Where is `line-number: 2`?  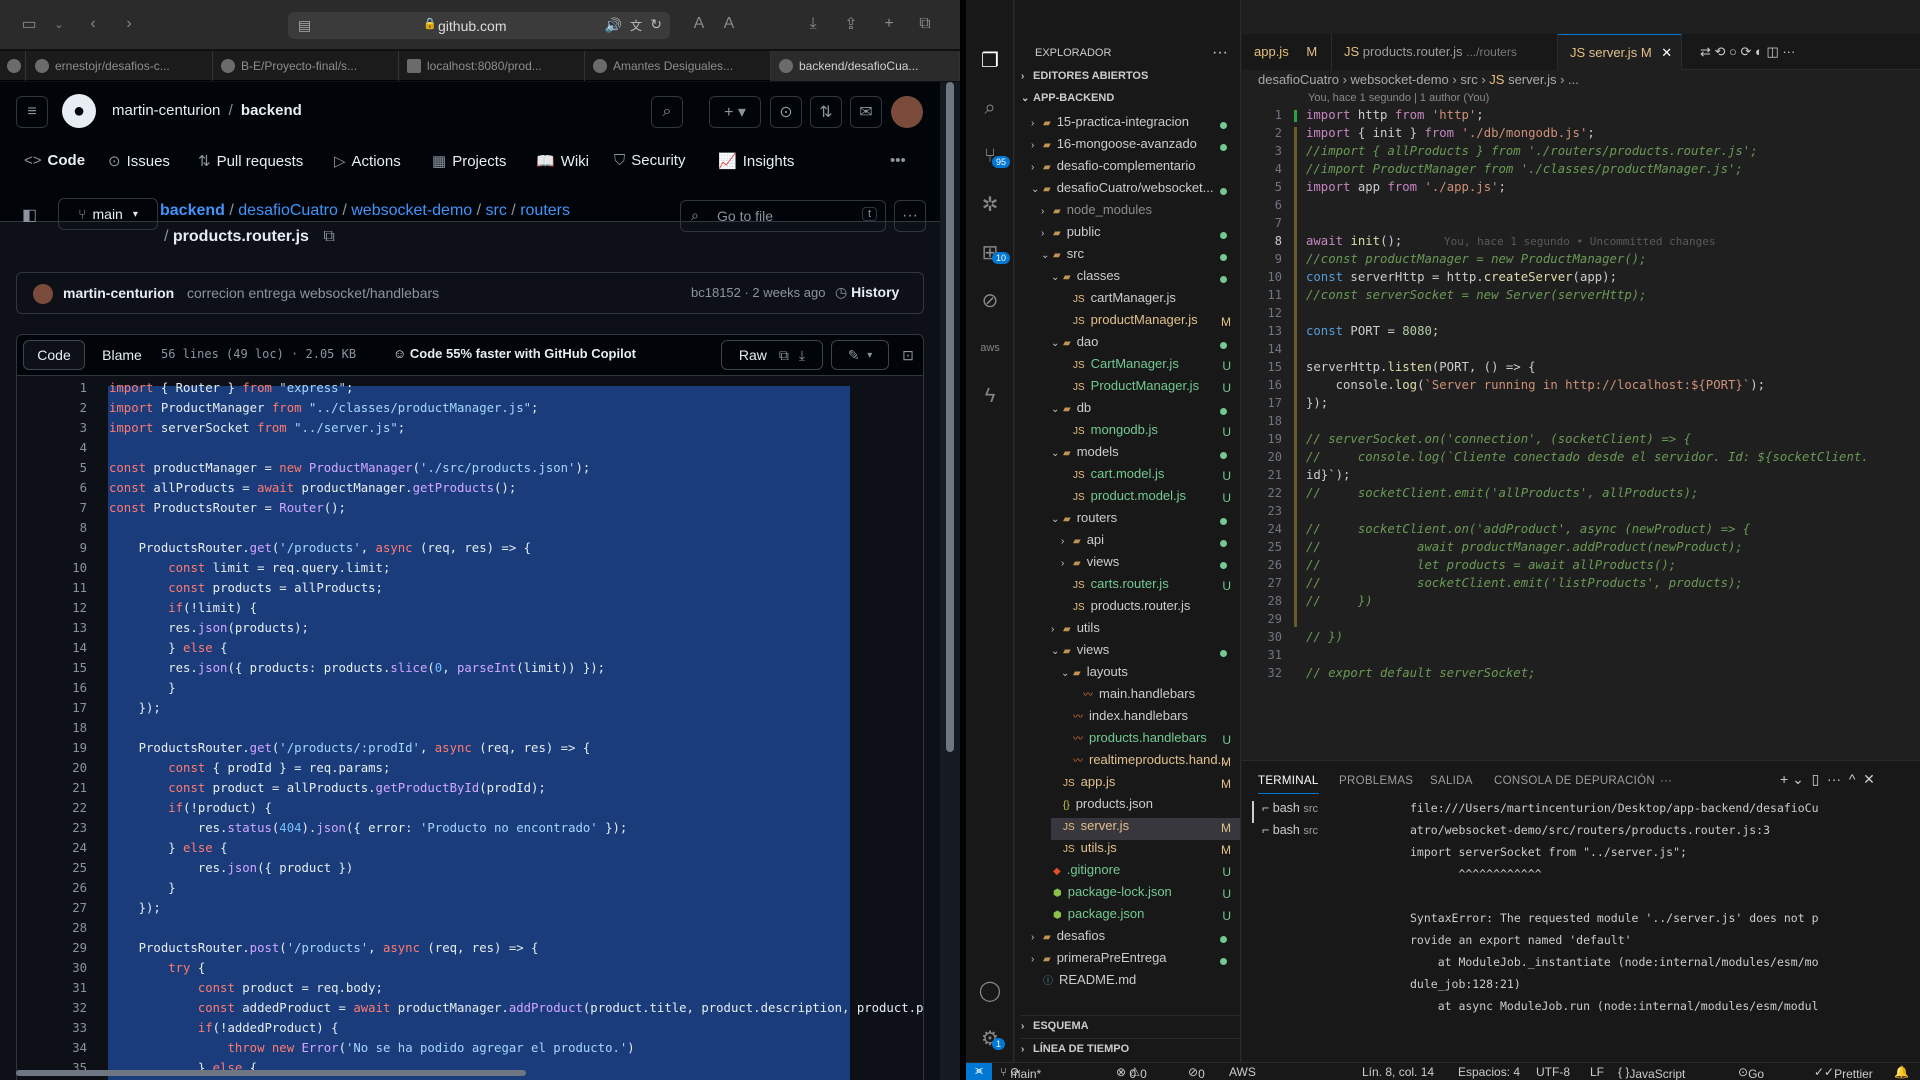
line-number: 2 is located at coordinates (63, 408).